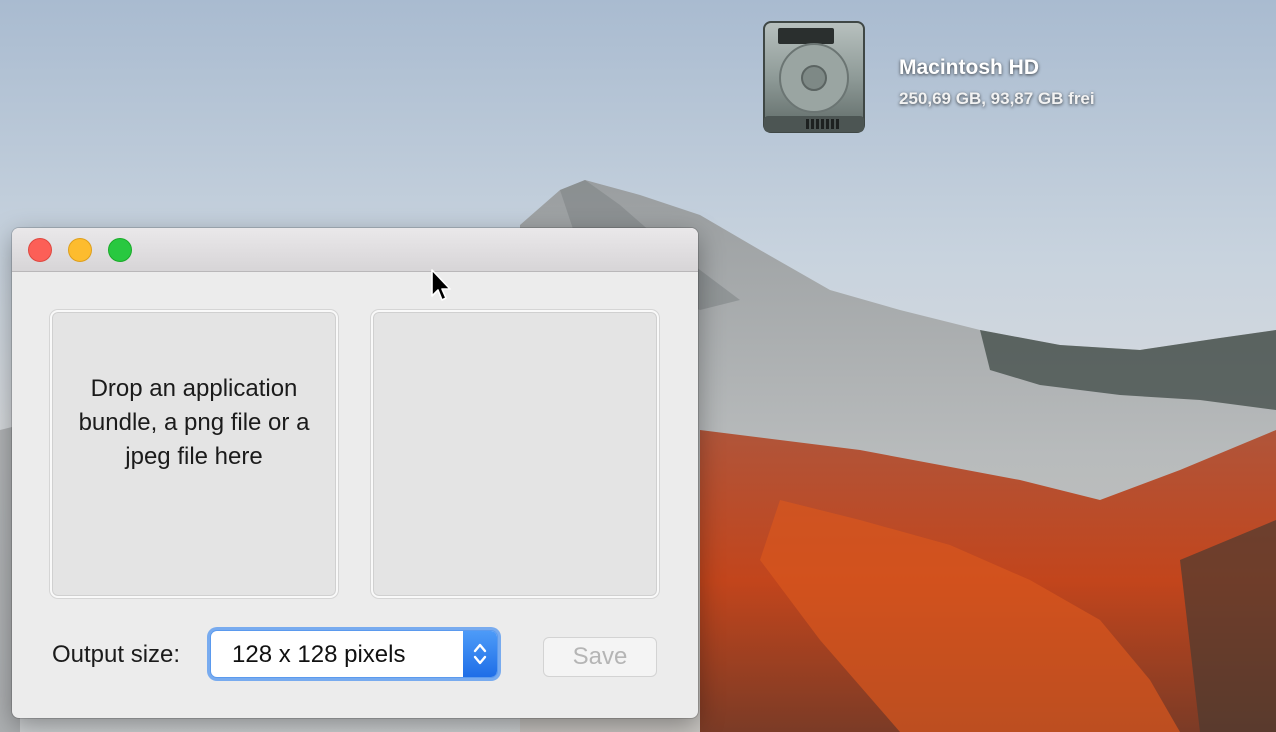  What do you see at coordinates (441, 285) in the screenshot?
I see `mouse-pointer-icon` at bounding box center [441, 285].